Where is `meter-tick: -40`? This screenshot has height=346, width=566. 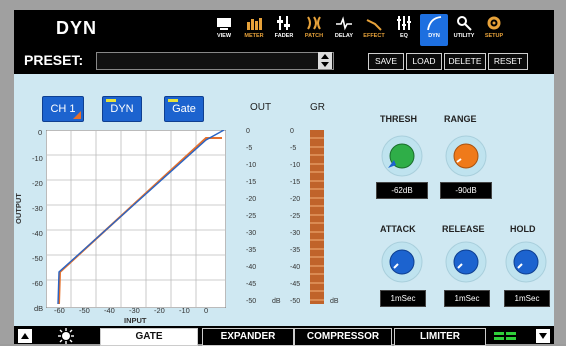
meter-tick: -40 is located at coordinates (251, 267).